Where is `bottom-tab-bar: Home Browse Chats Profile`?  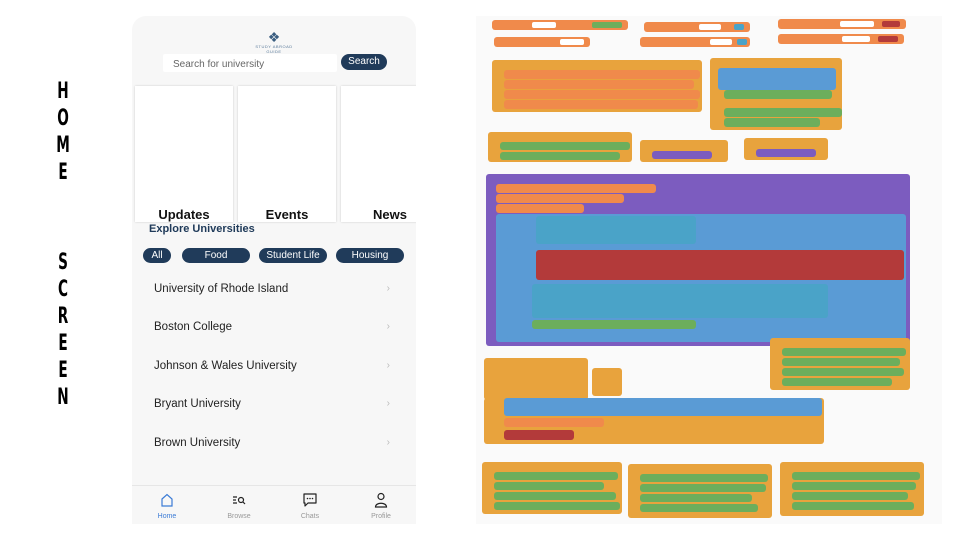
bottom-tab-bar: Home Browse Chats Profile is located at coordinates (274, 504).